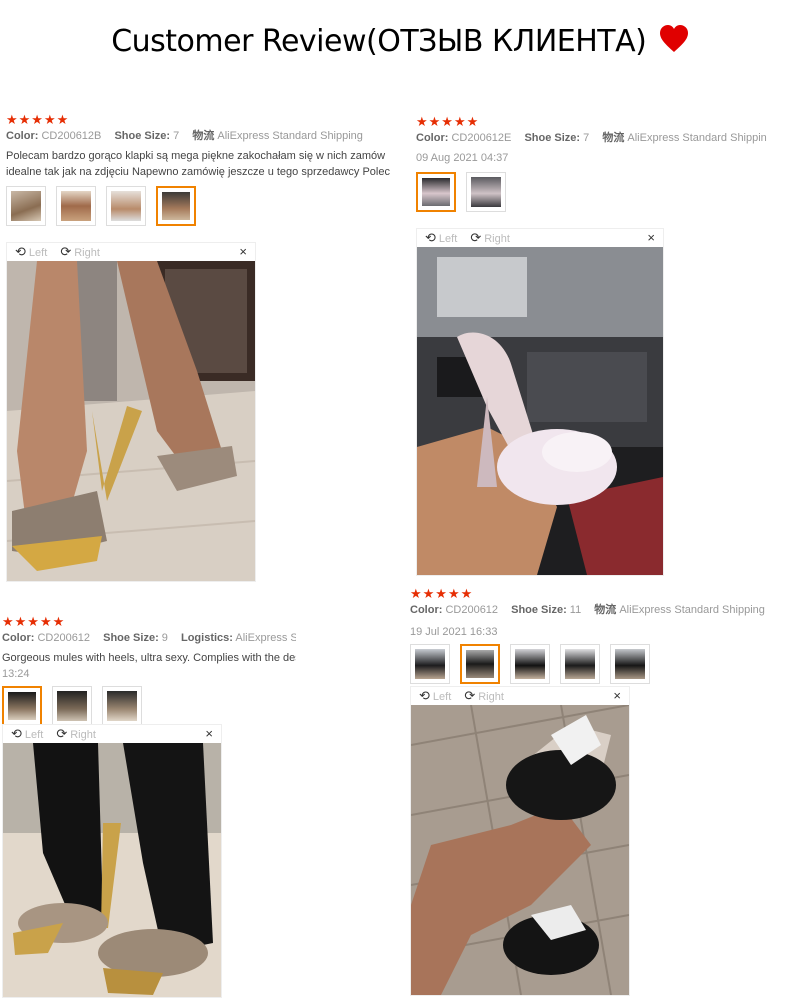 Image resolution: width=800 pixels, height=1000 pixels. What do you see at coordinates (481, 138) in the screenshot?
I see `color-value: CD200612E` at bounding box center [481, 138].